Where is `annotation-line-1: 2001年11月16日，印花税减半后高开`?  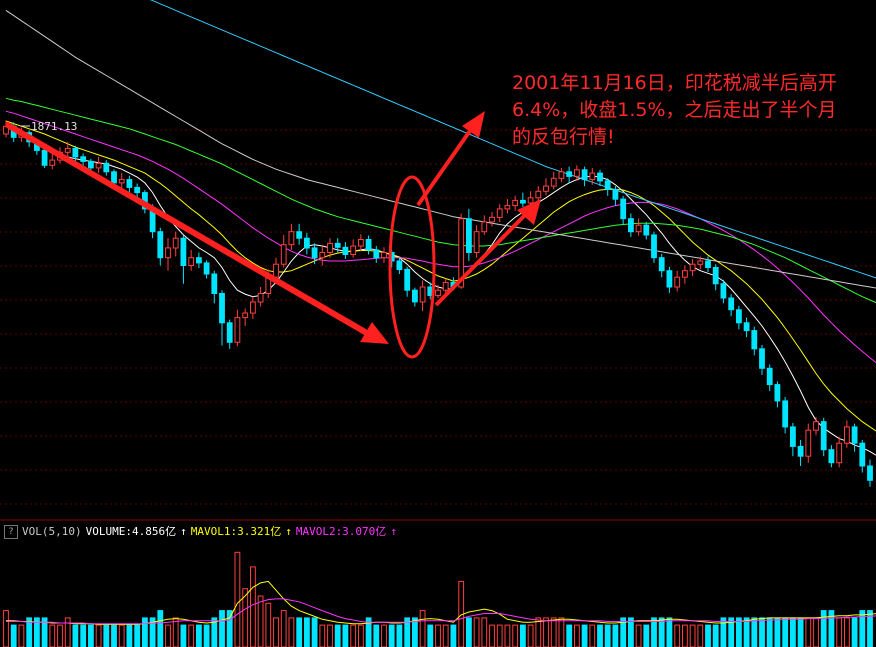 annotation-line-1: 2001年11月16日，印花税减半后高开 is located at coordinates (674, 83).